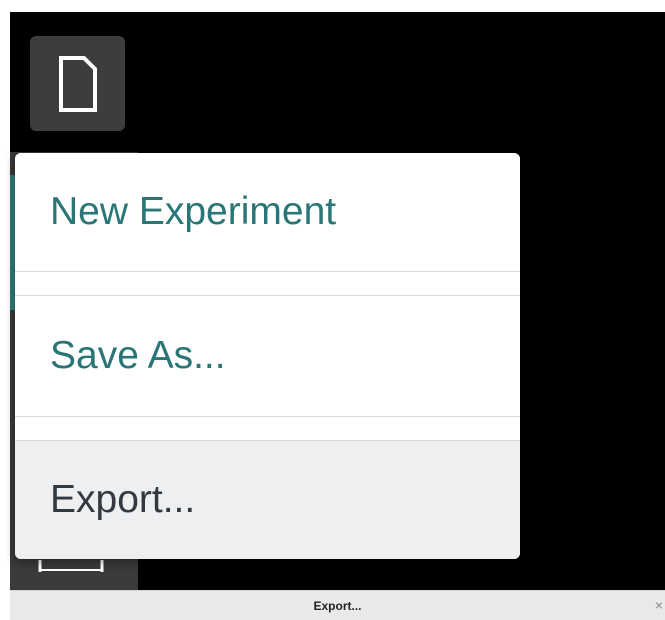 The height and width of the screenshot is (620, 665). I want to click on document-icon, so click(77, 83).